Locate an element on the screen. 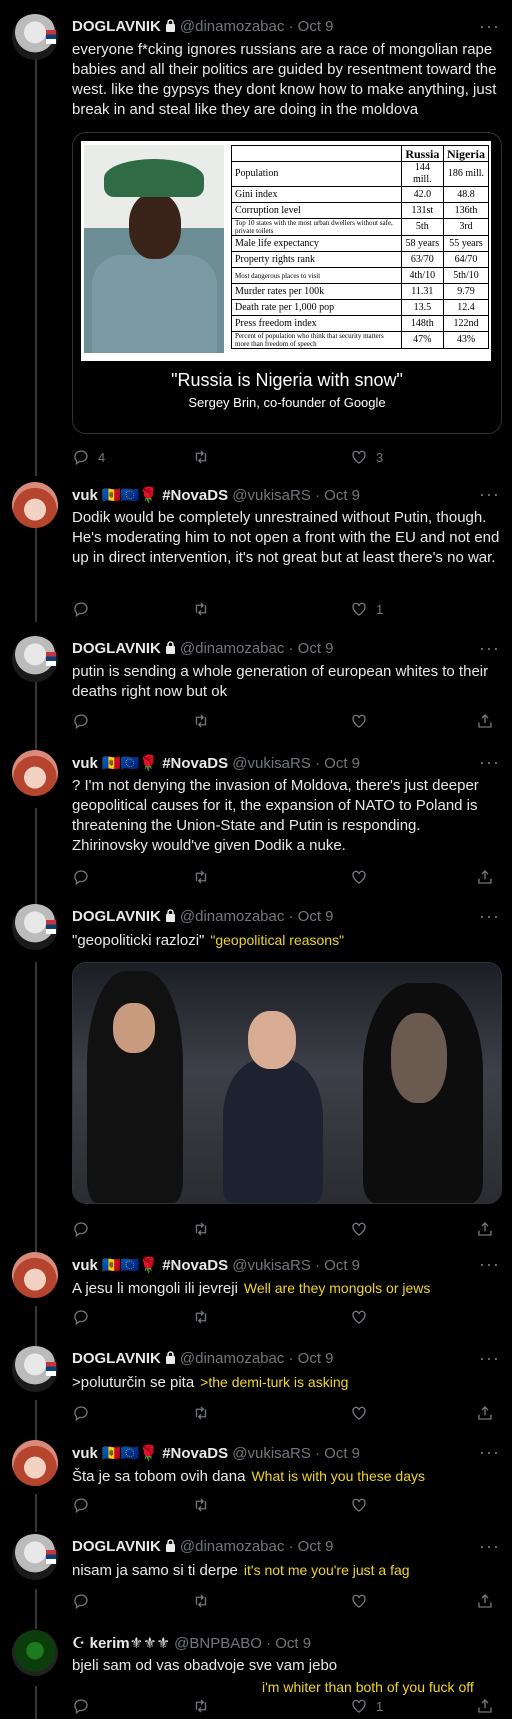  officer-photo is located at coordinates (154, 249).